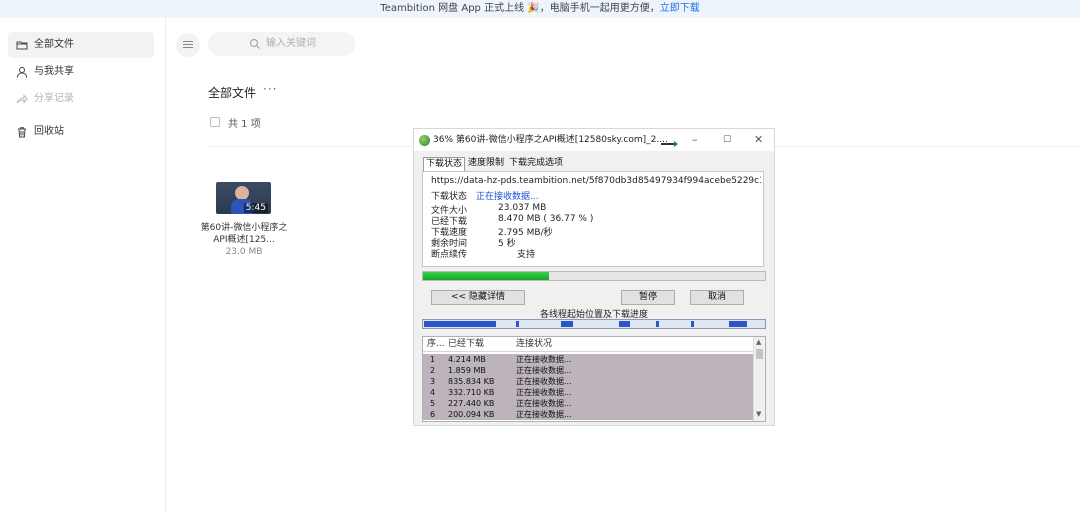 The image size is (1080, 512). I want to click on sidebar-item-label: 全部文件, so click(54, 44).